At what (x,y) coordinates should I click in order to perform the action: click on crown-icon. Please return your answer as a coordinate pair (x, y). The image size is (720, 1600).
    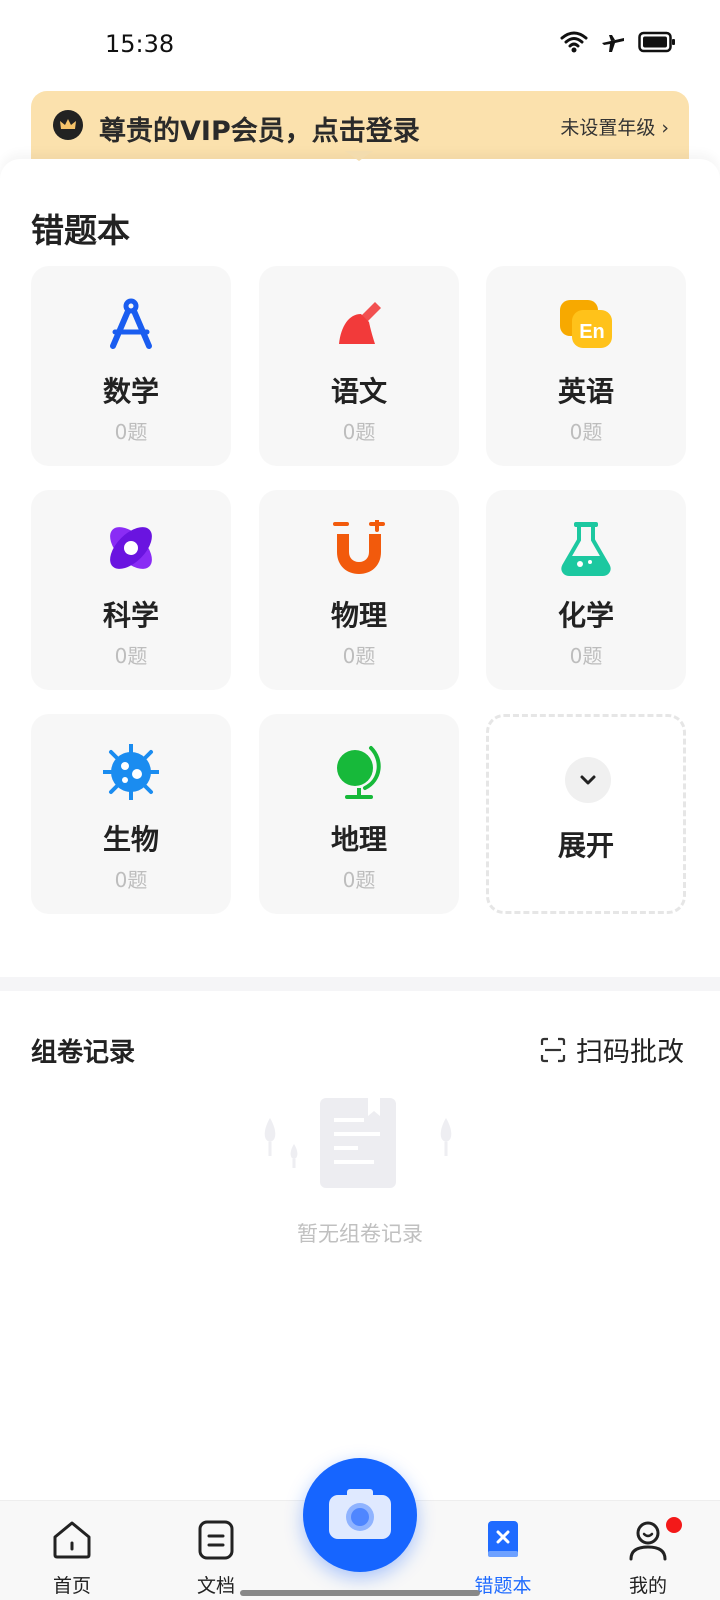
    Looking at the image, I should click on (68, 125).